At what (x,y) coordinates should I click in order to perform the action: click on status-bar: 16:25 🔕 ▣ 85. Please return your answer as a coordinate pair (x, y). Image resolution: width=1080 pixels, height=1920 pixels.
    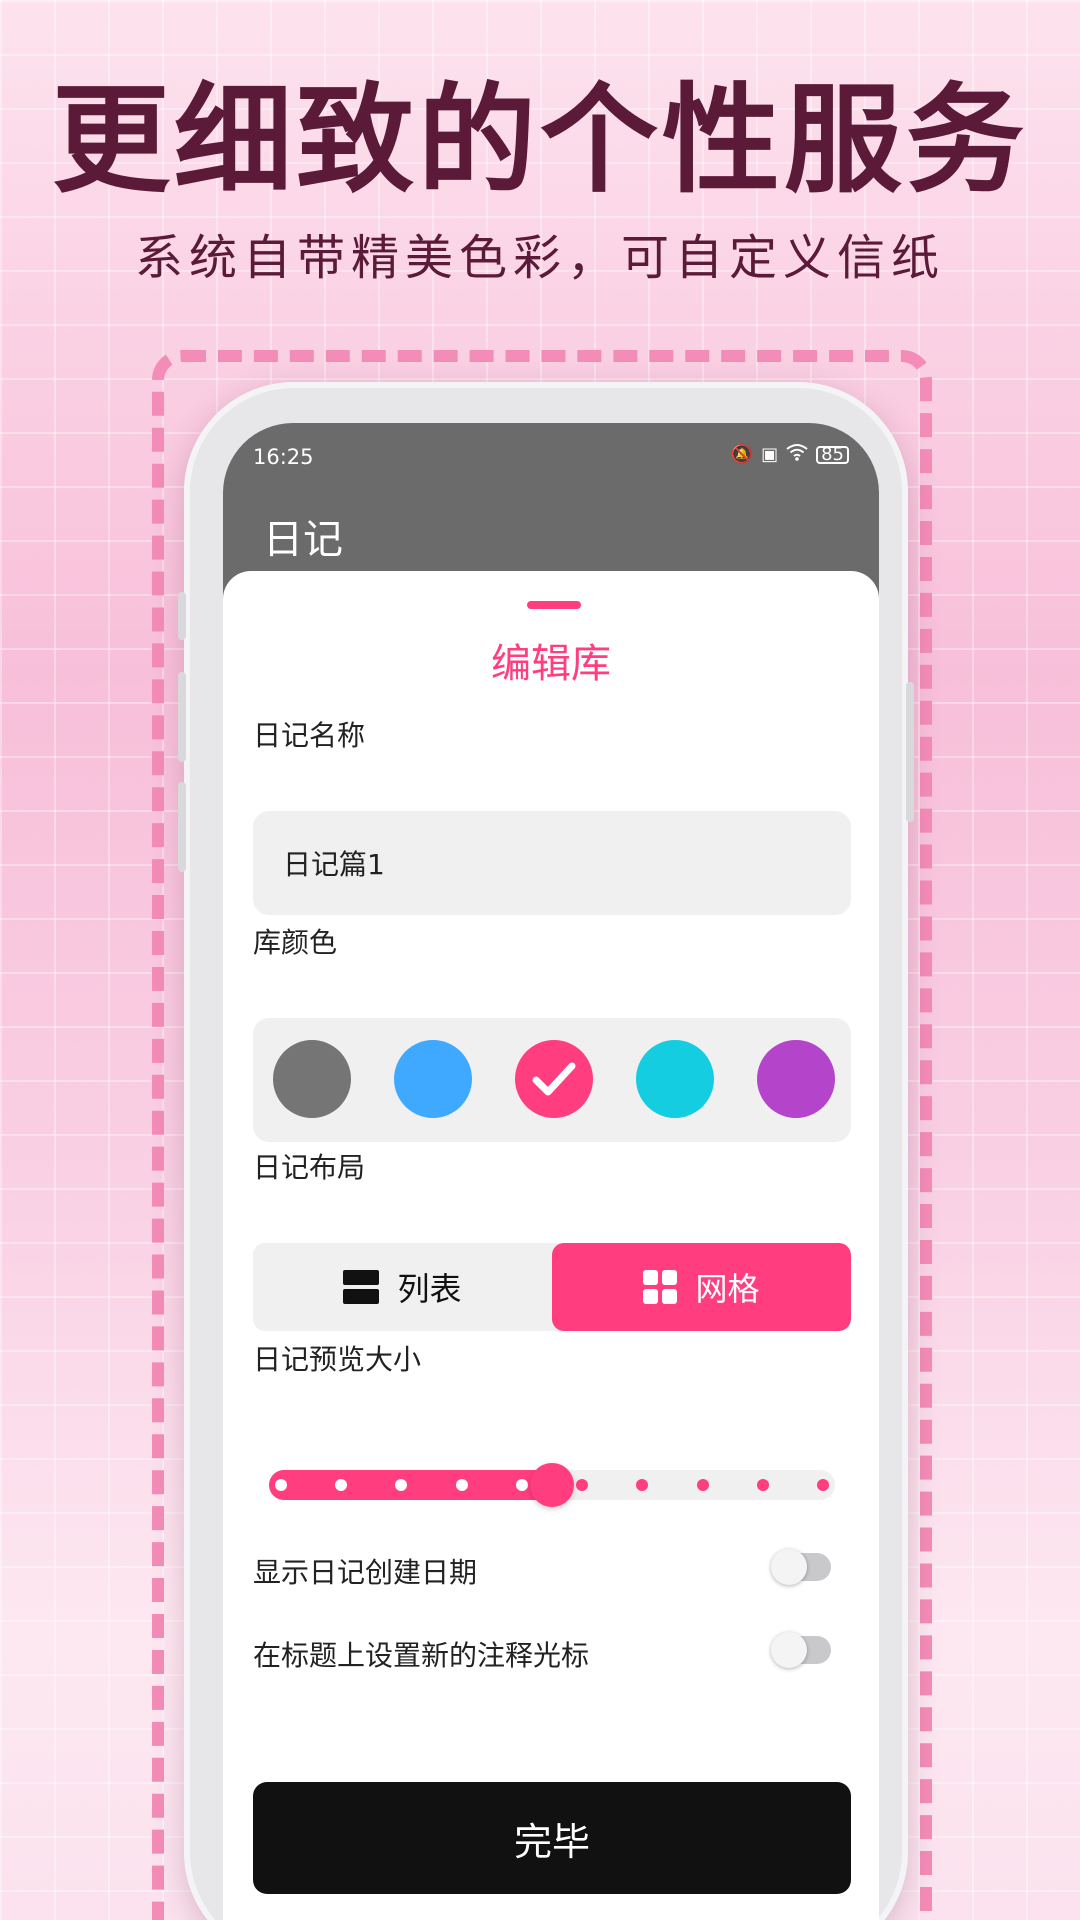
    Looking at the image, I should click on (551, 453).